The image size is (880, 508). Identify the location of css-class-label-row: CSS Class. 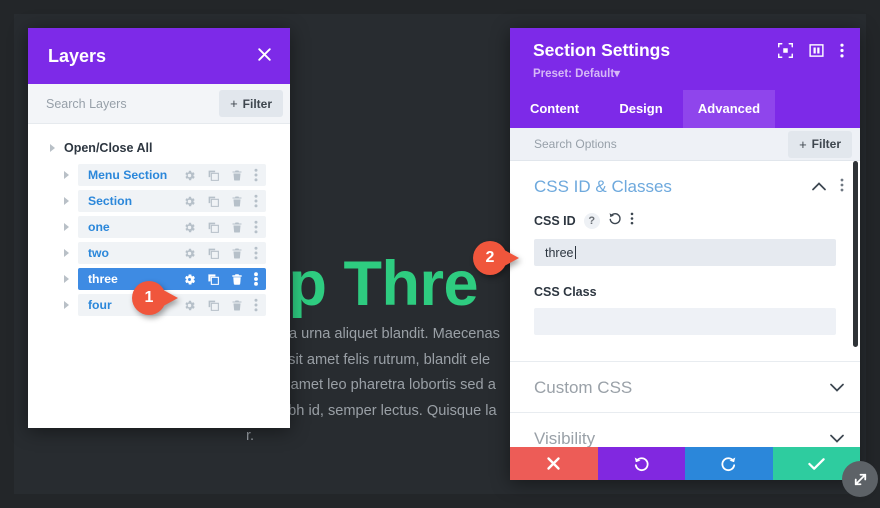
(685, 292).